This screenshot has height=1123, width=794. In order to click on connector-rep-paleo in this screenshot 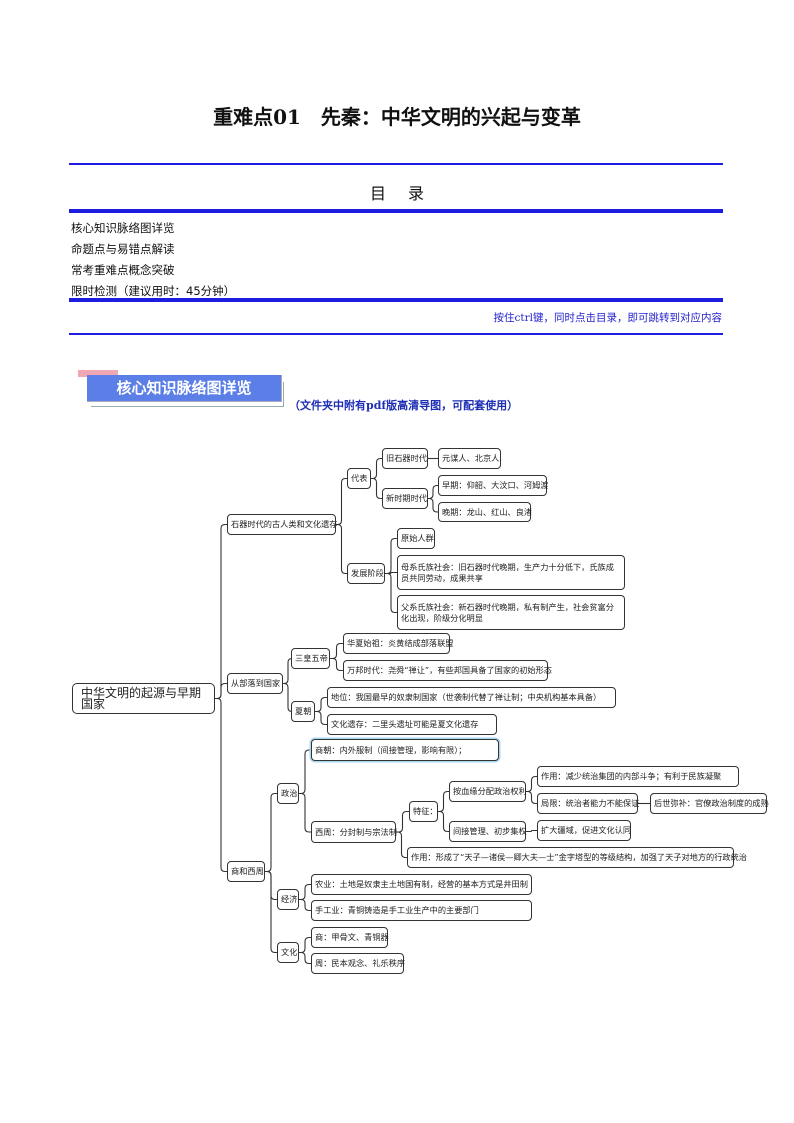, I will do `click(376, 468)`.